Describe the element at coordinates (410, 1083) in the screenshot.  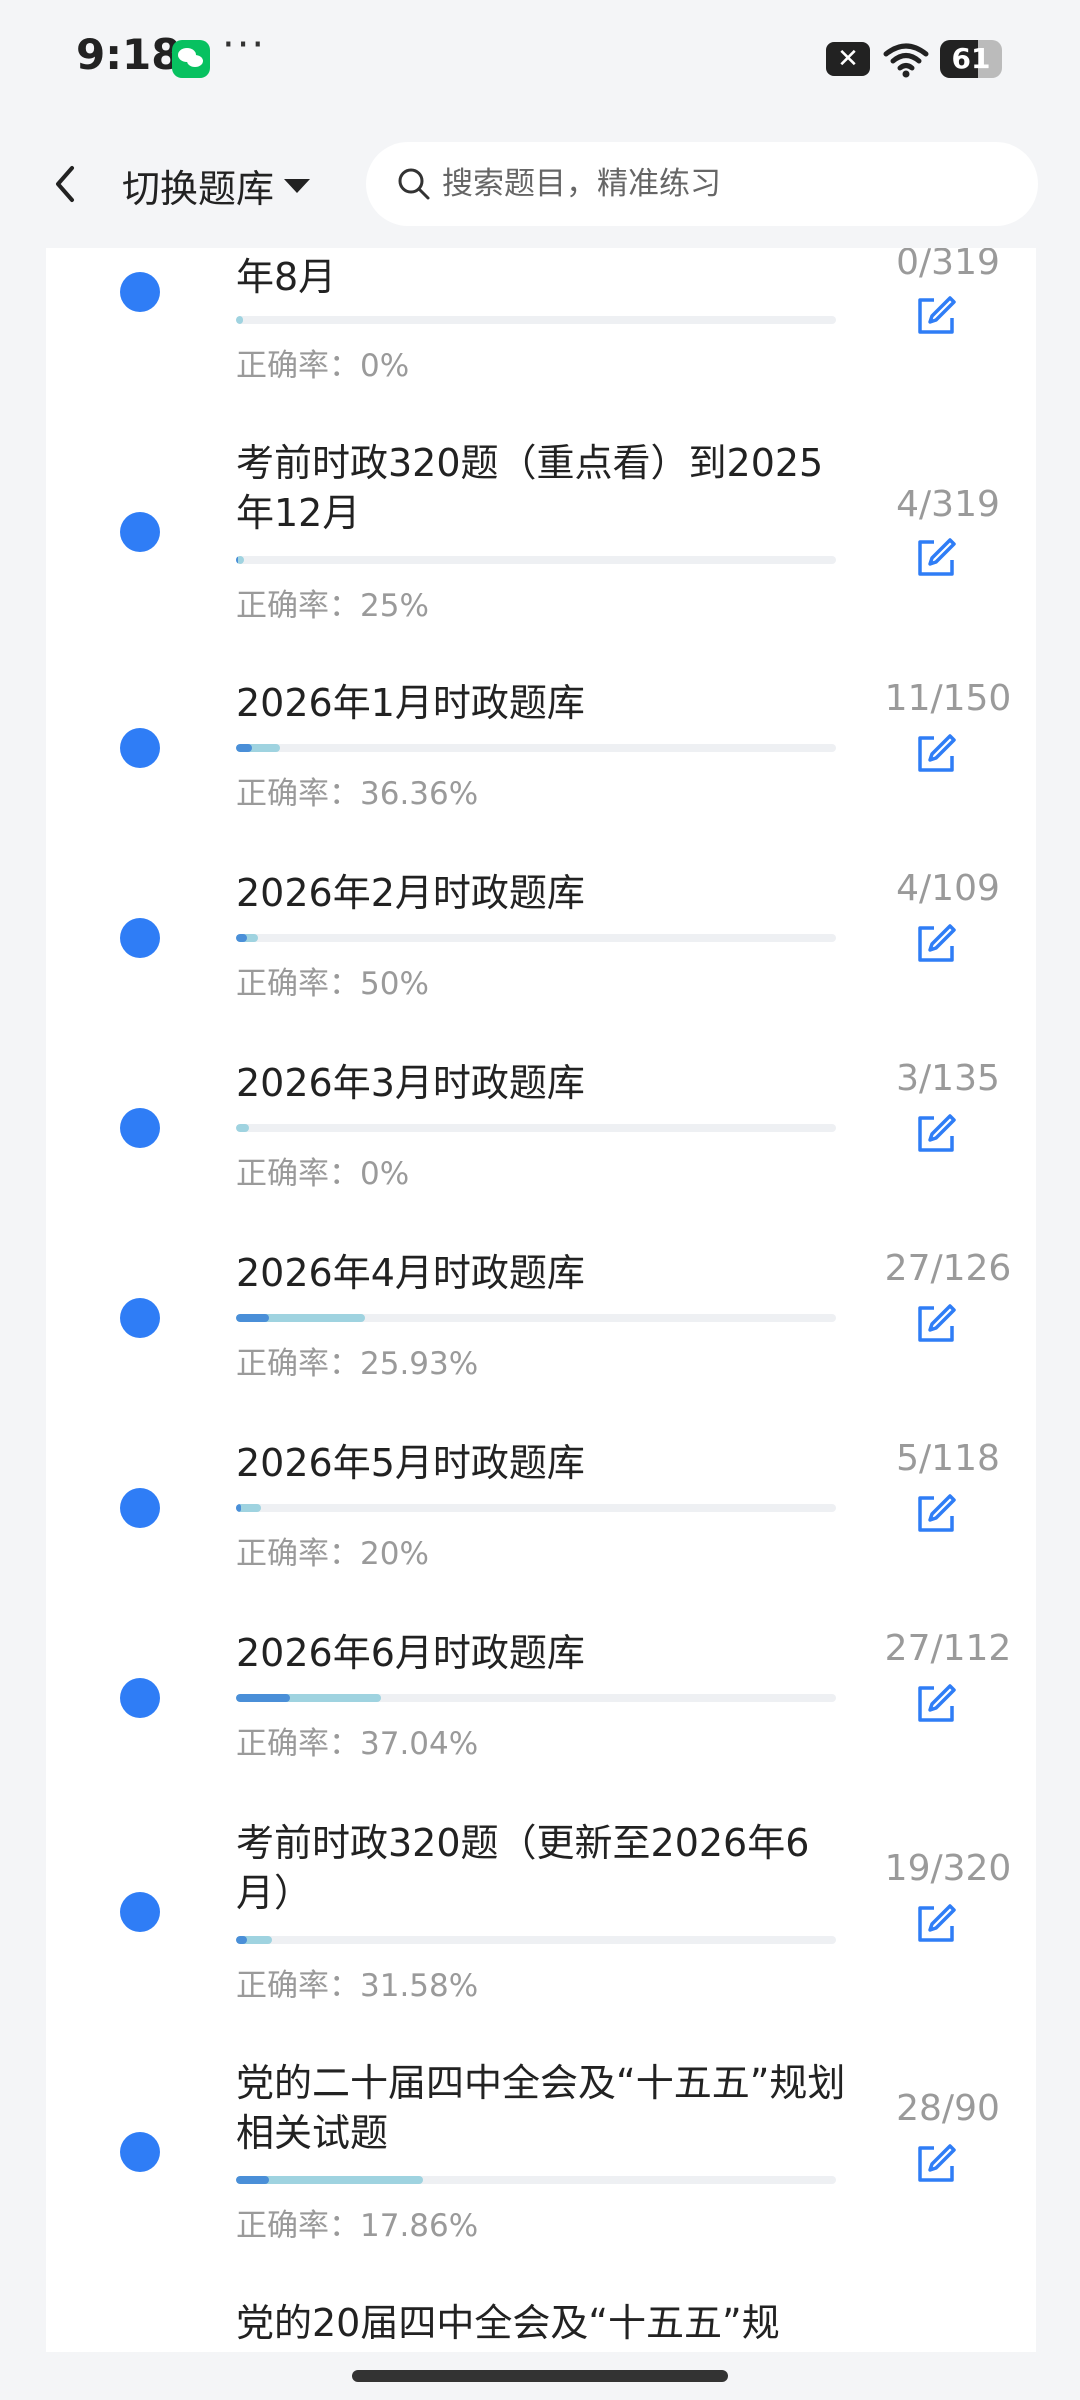
I see `item-title: 2026年3月时政题库` at that location.